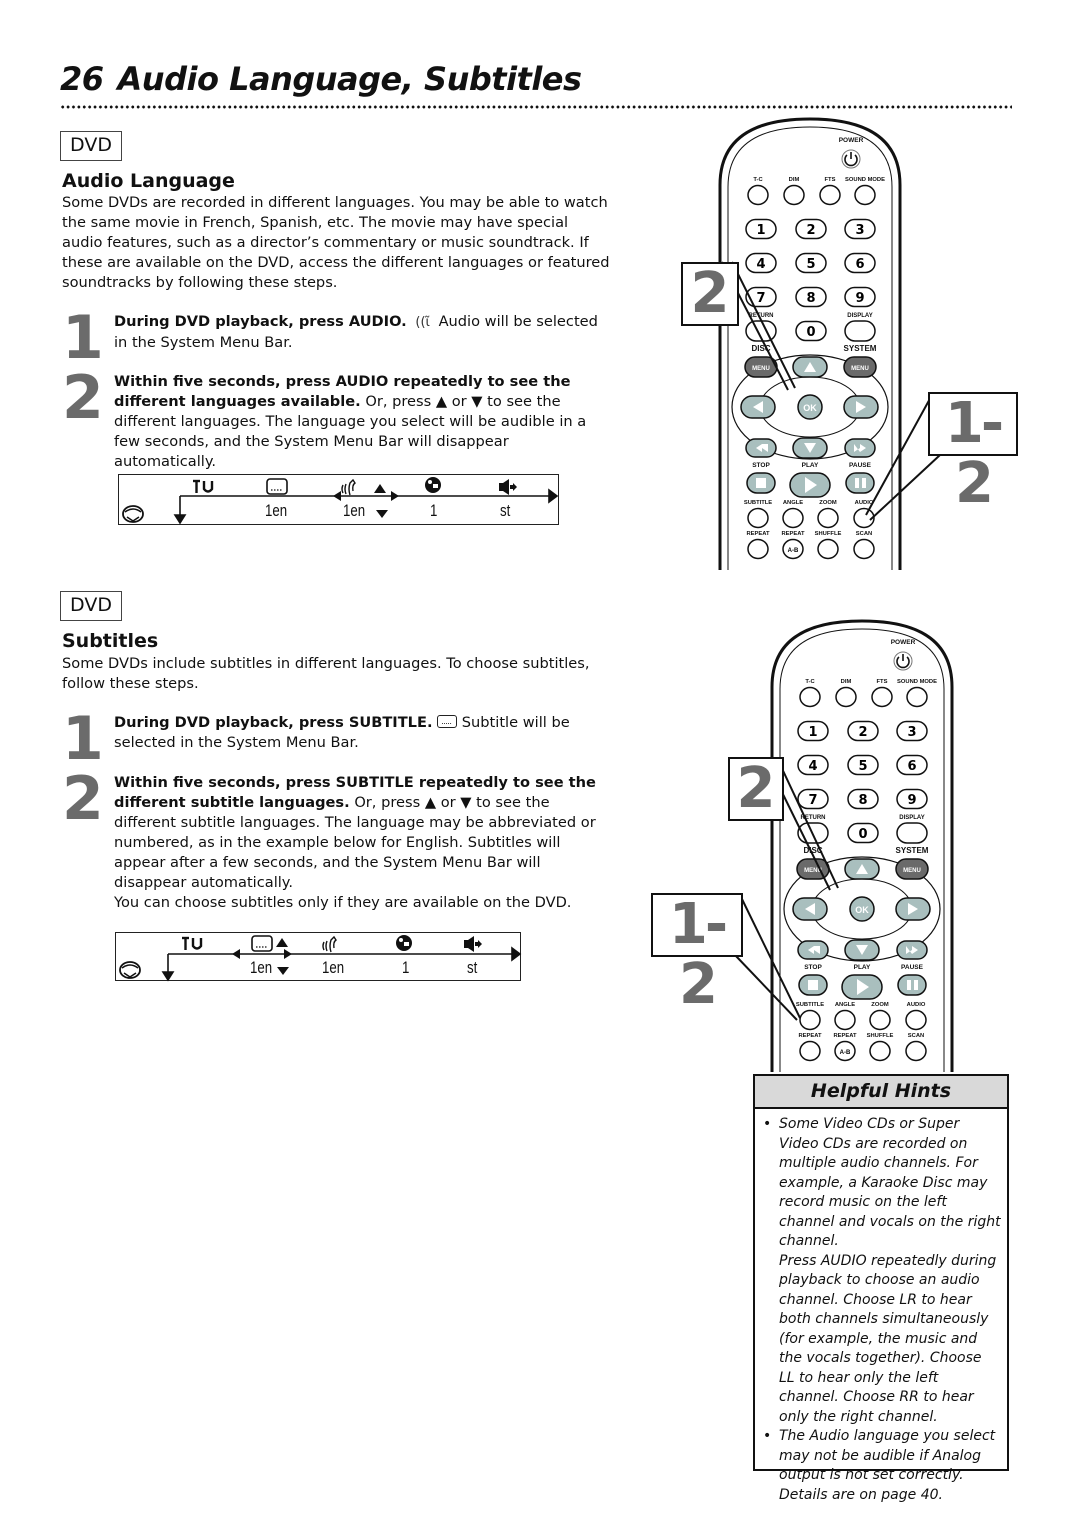  What do you see at coordinates (881, 1092) in the screenshot?
I see `hints-title: Helpful Hints` at bounding box center [881, 1092].